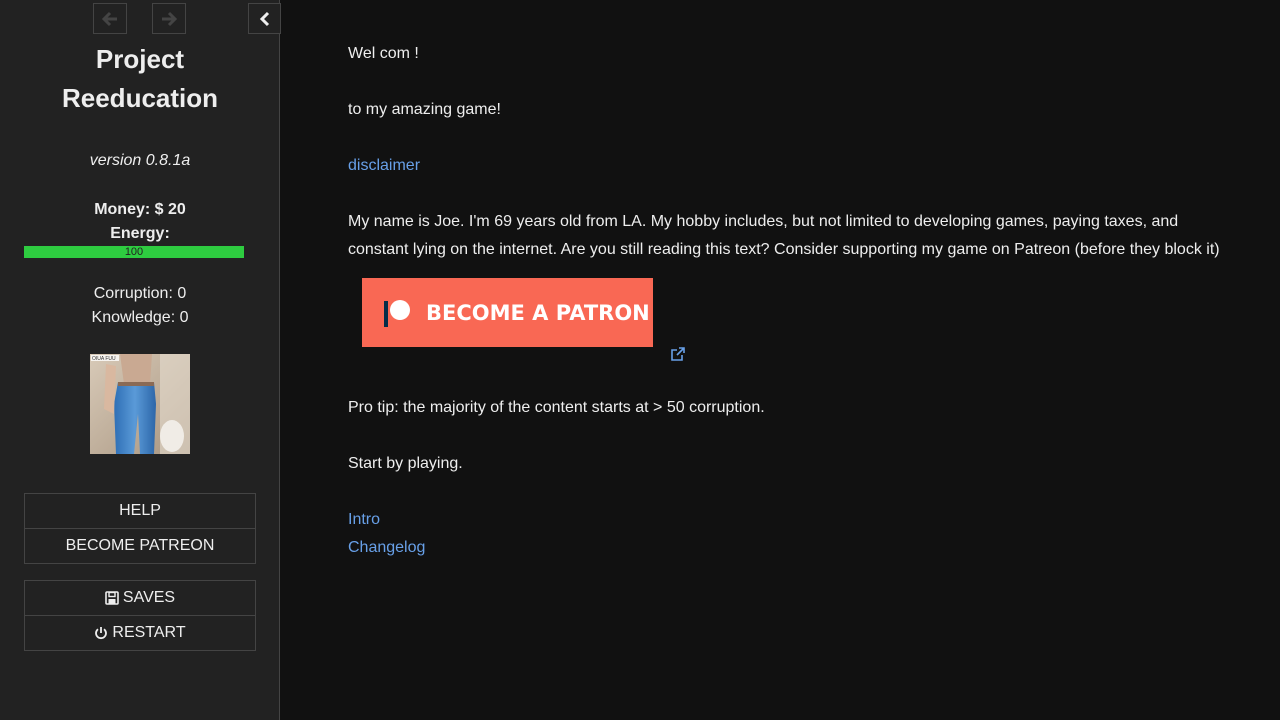 The height and width of the screenshot is (720, 1280). Describe the element at coordinates (149, 597) in the screenshot. I see `saves-label: SAVES` at that location.